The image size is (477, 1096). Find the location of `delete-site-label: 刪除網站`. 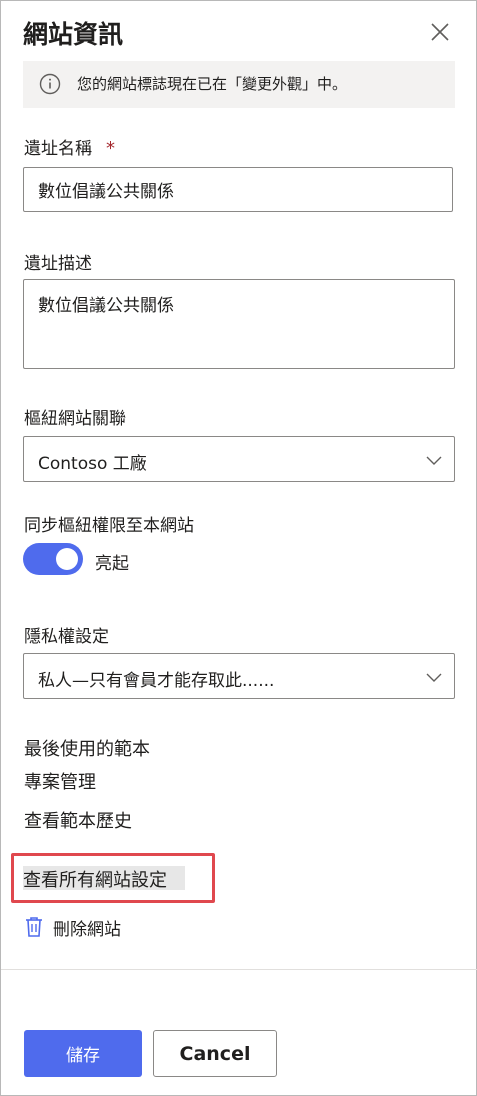

delete-site-label: 刪除網站 is located at coordinates (87, 930).